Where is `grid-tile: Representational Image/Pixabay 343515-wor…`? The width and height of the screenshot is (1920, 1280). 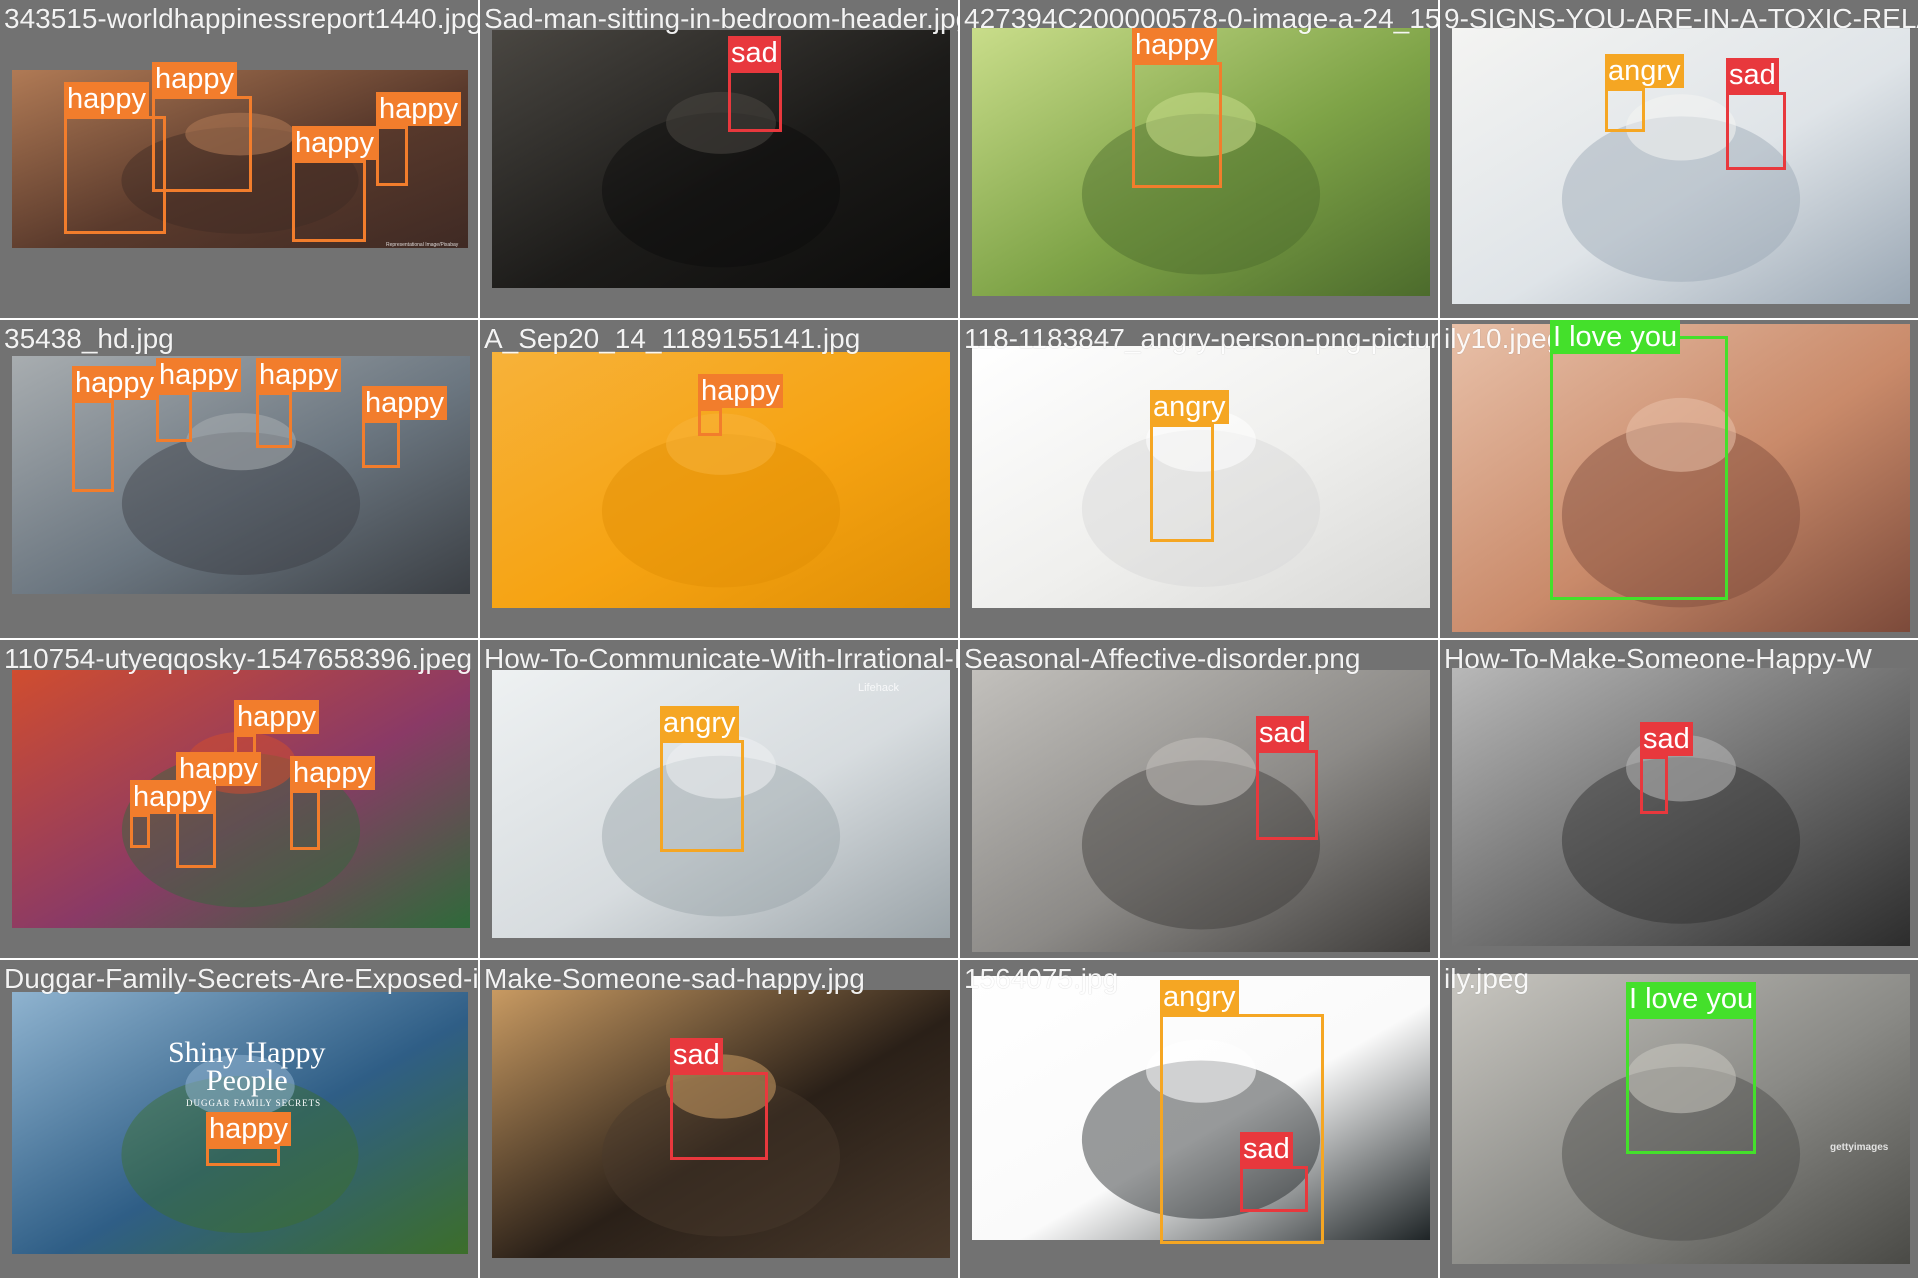 grid-tile: Representational Image/Pixabay 343515-wor… is located at coordinates (240, 160).